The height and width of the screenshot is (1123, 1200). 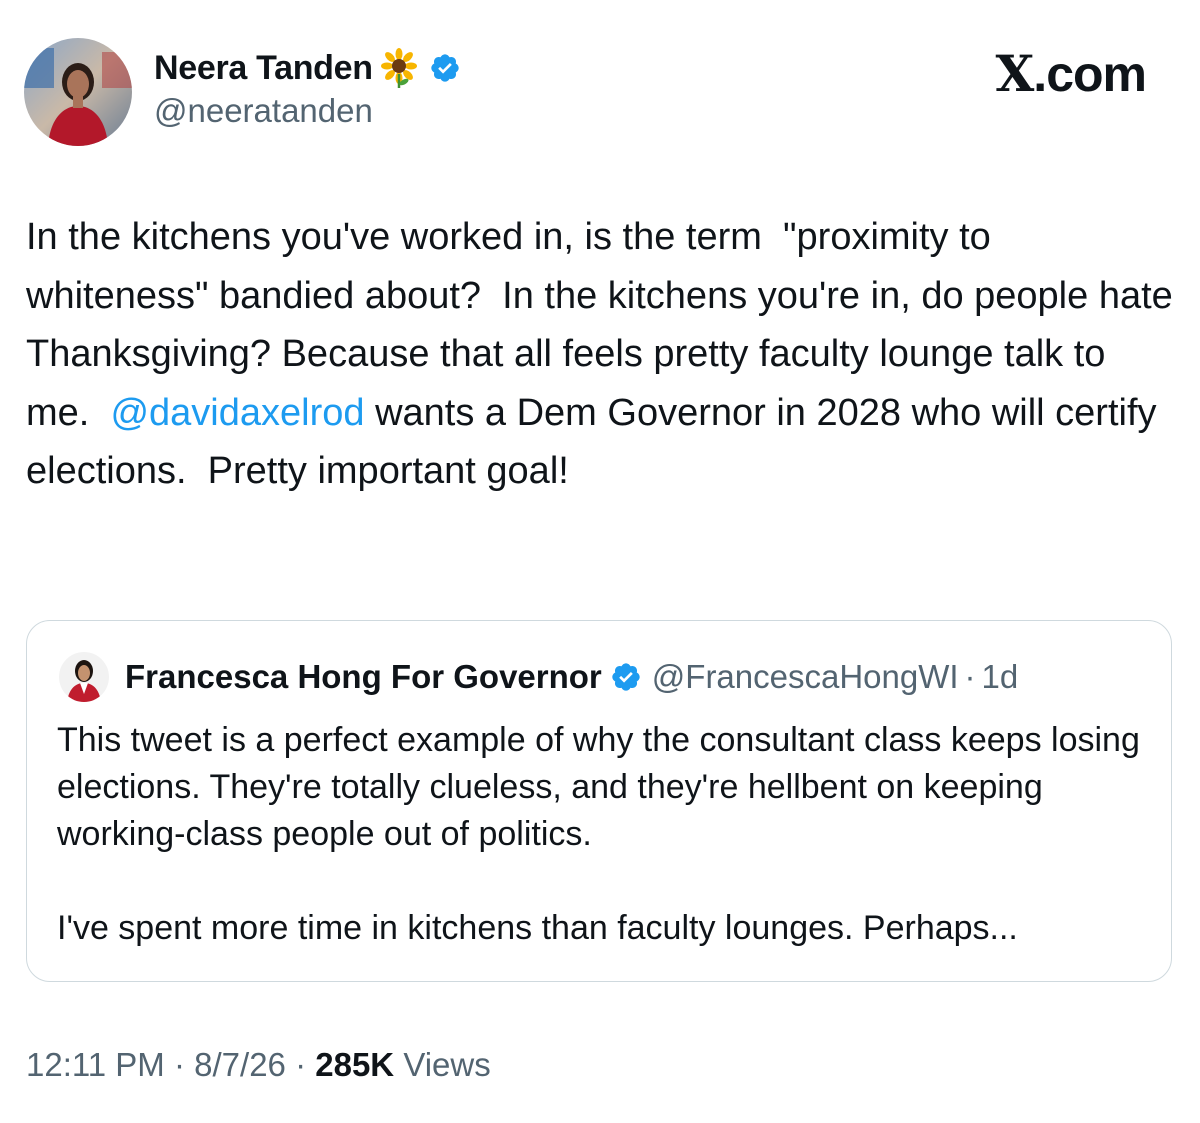 I want to click on brand-logo: X.com, so click(x=1071, y=73).